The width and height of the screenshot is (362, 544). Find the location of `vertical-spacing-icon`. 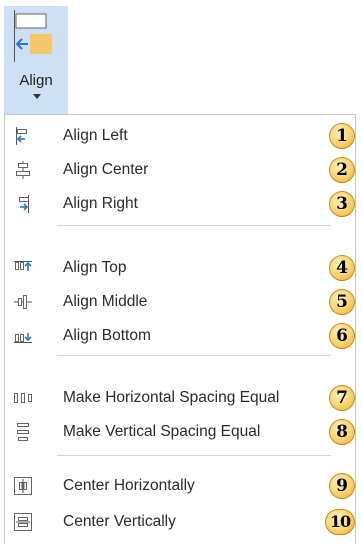

vertical-spacing-icon is located at coordinates (23, 432).